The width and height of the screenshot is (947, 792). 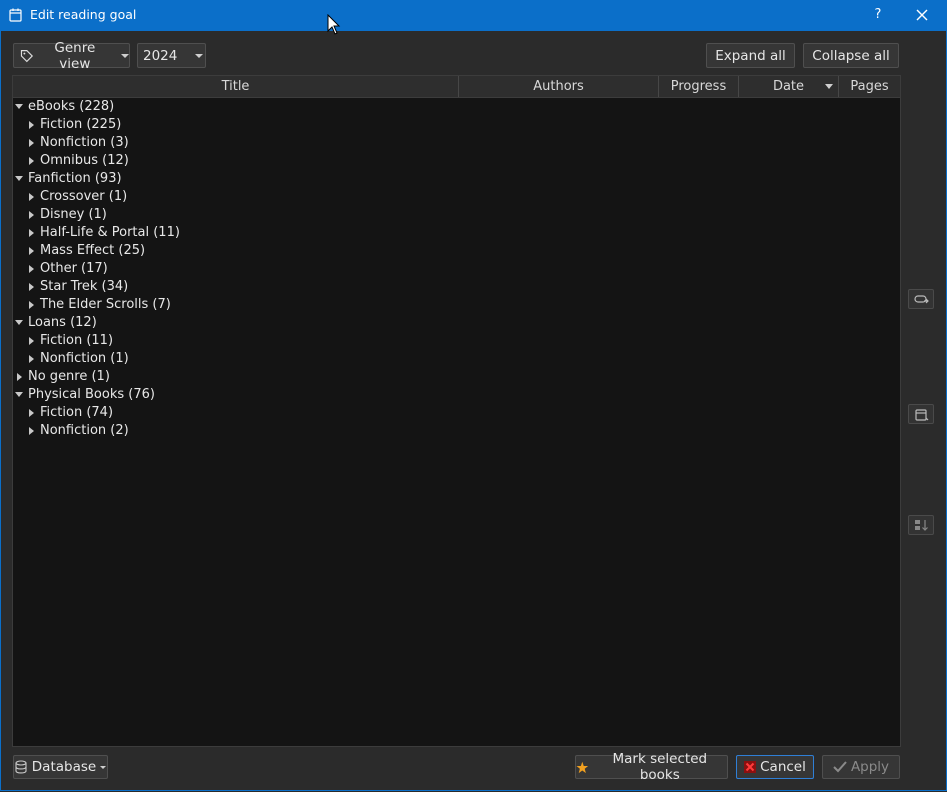 I want to click on tree-row: The Elder Scrolls (7), so click(x=456, y=305).